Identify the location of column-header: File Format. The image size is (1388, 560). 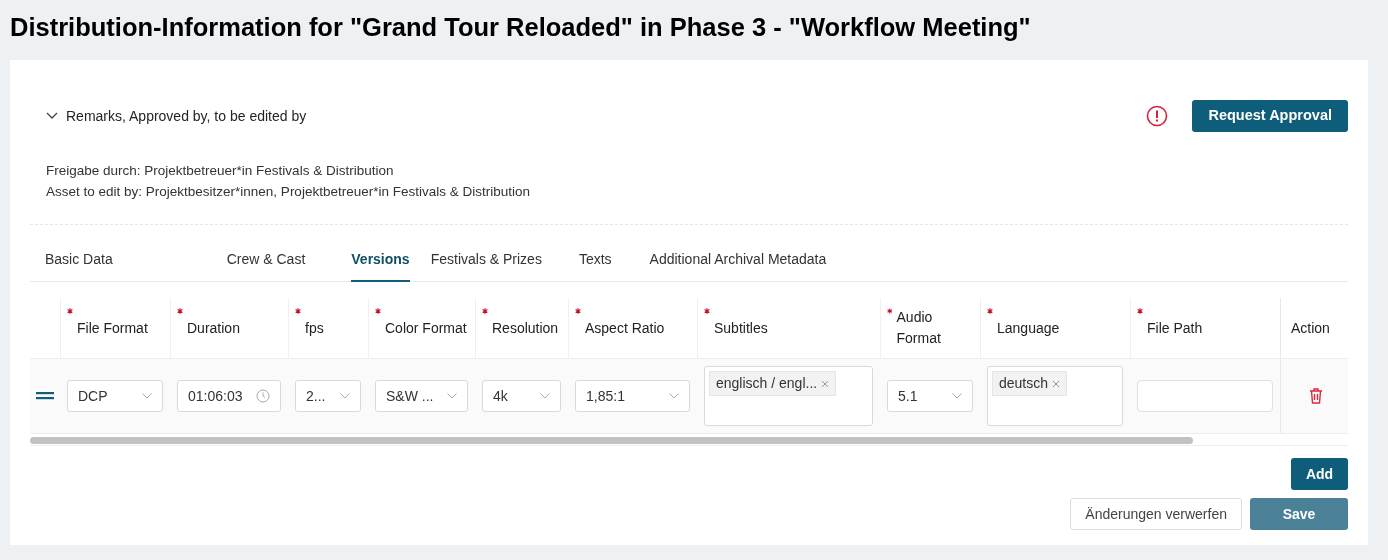
(112, 328).